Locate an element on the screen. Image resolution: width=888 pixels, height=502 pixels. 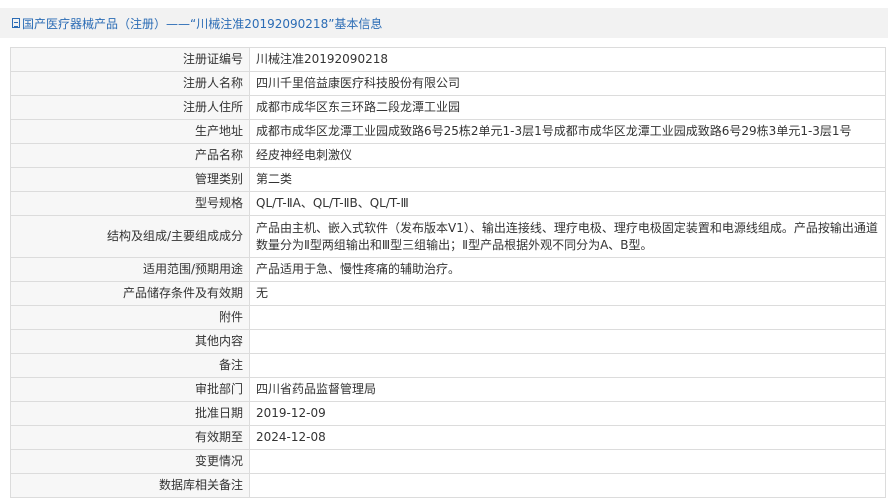
row-label: 批准日期 is located at coordinates (130, 413).